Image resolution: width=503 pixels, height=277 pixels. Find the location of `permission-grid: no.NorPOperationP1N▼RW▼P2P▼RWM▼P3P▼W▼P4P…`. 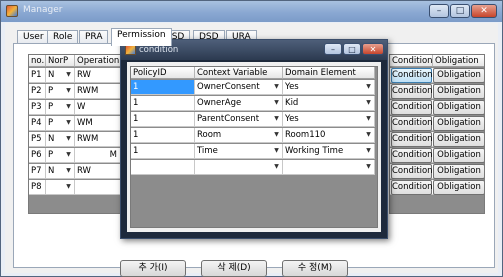

permission-grid: no.NorPOperationP1N▼RW▼P2P▼RWM▼P3P▼W▼P4P… is located at coordinates (80, 134).